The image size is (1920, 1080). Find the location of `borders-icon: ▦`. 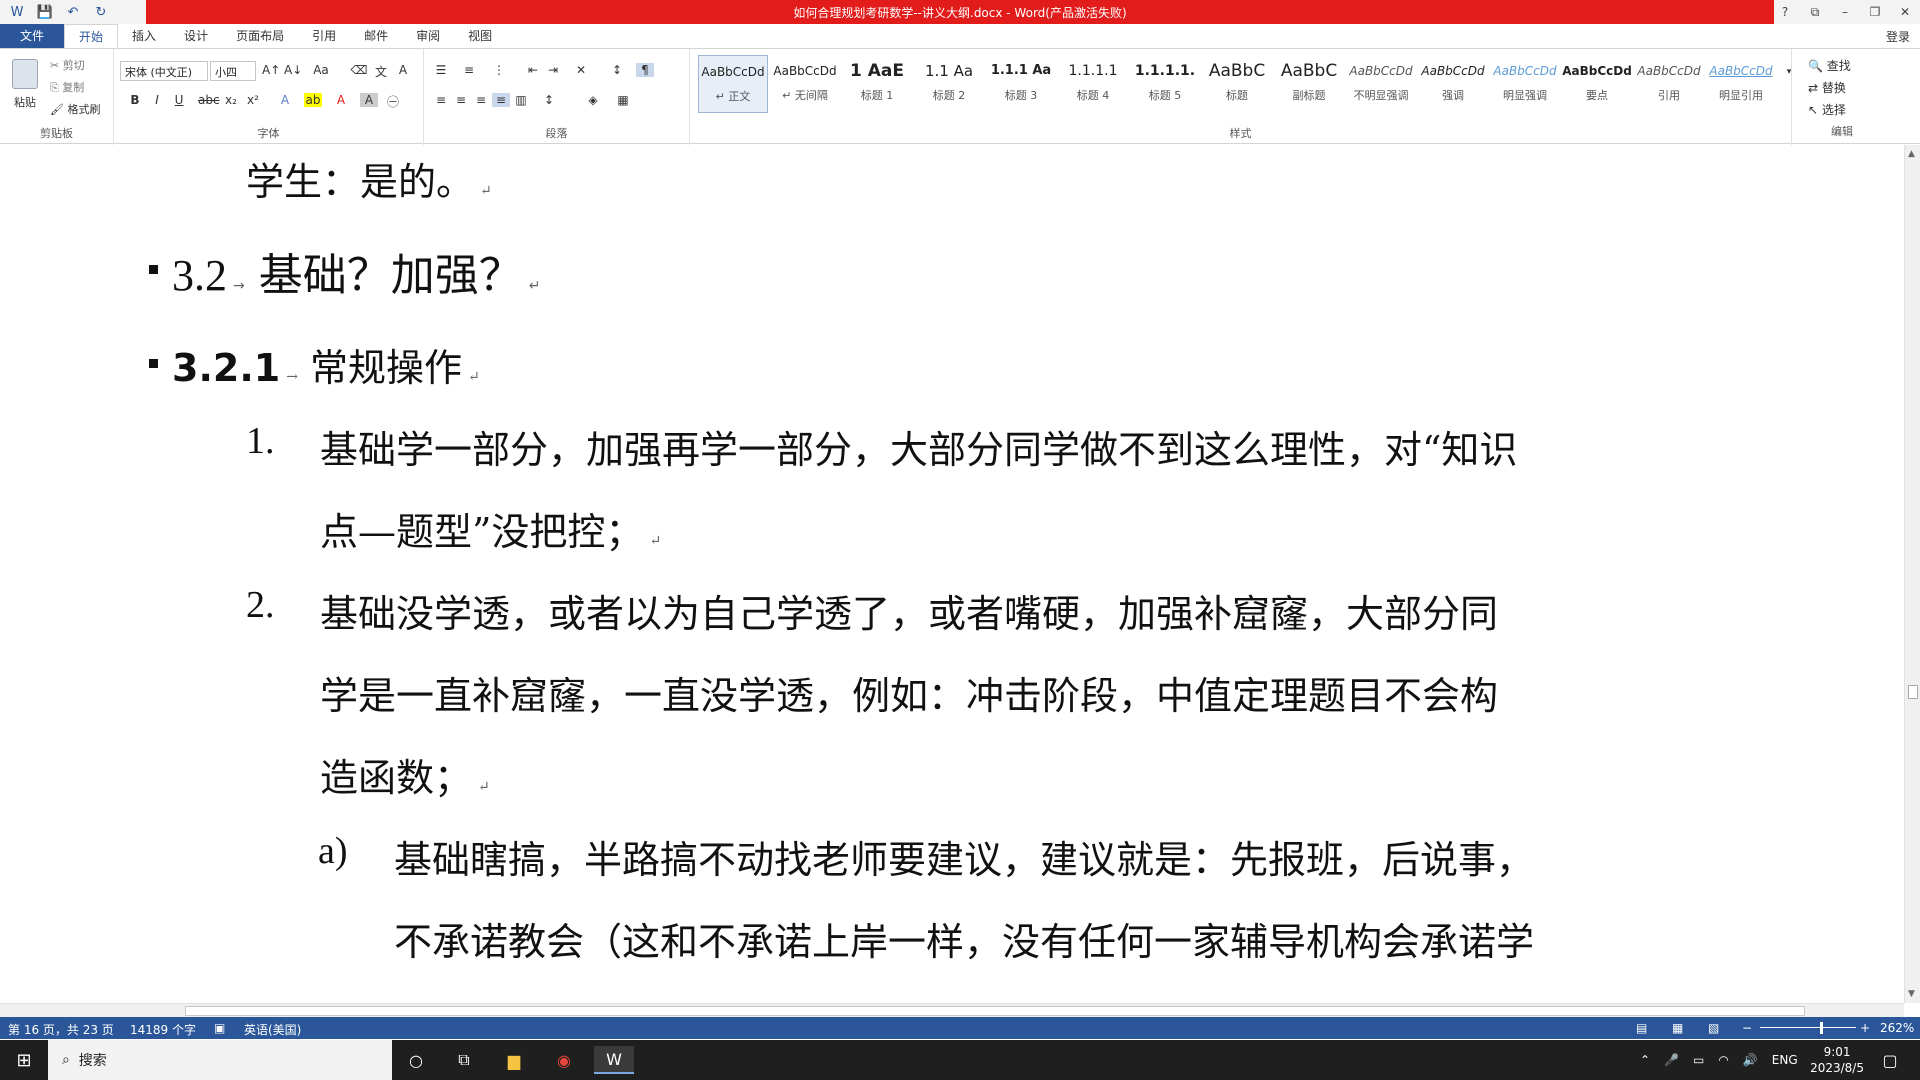

borders-icon: ▦ is located at coordinates (623, 100).